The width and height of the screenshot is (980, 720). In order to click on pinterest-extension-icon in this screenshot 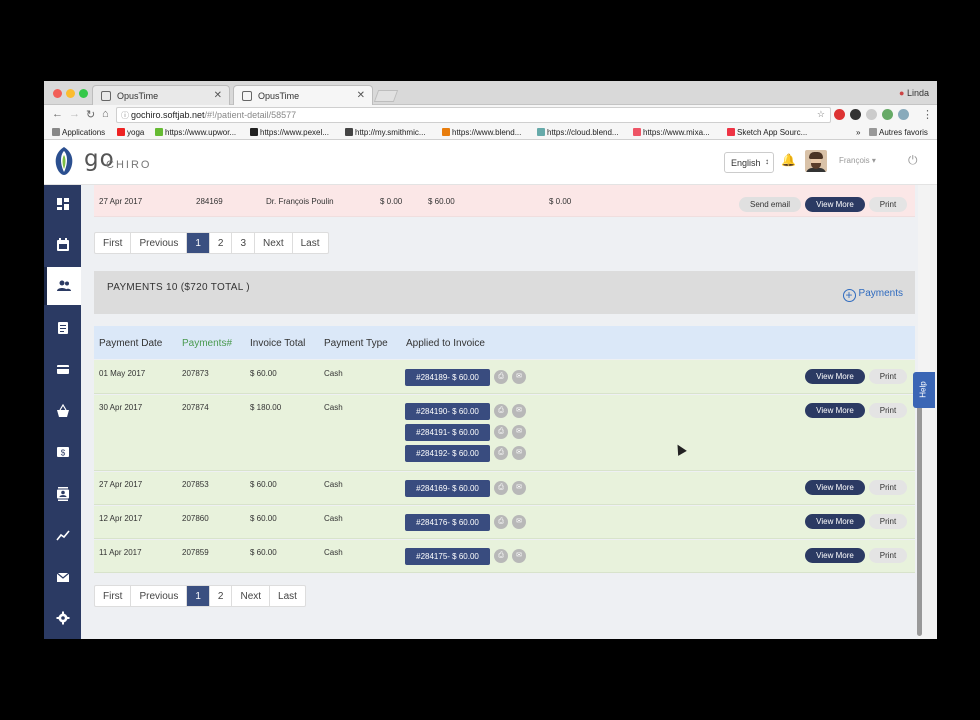, I will do `click(839, 114)`.